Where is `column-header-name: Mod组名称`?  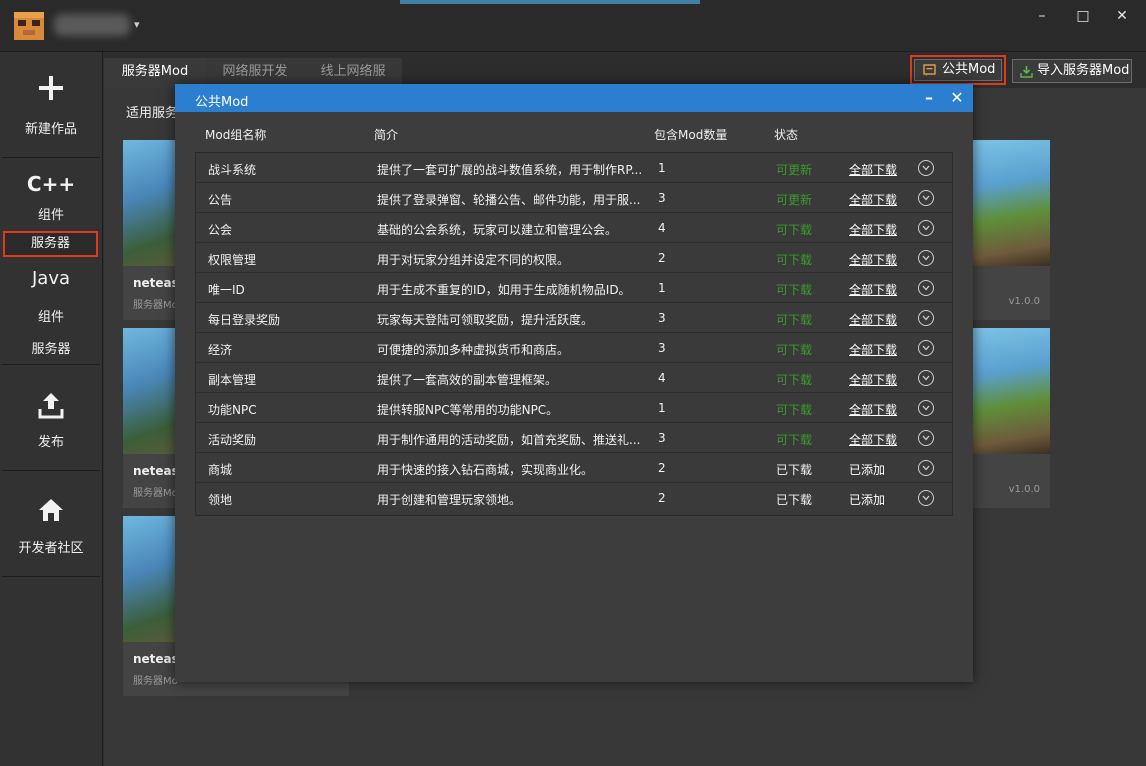 column-header-name: Mod组名称 is located at coordinates (236, 135).